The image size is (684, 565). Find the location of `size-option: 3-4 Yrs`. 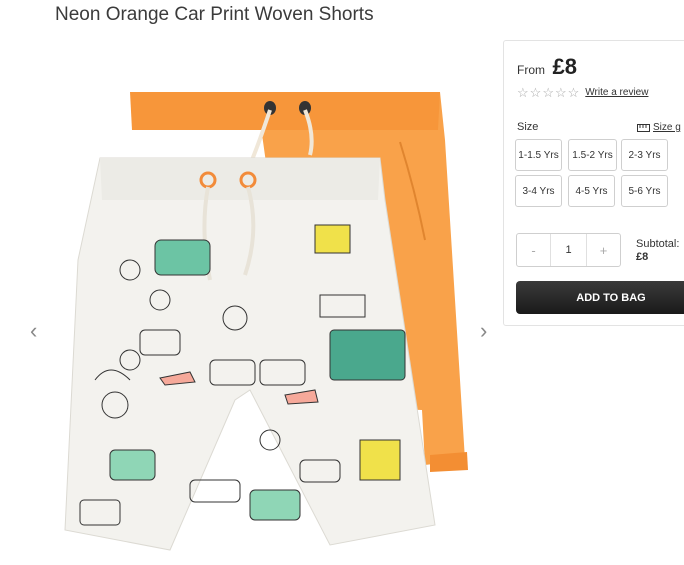

size-option: 3-4 Yrs is located at coordinates (538, 191).